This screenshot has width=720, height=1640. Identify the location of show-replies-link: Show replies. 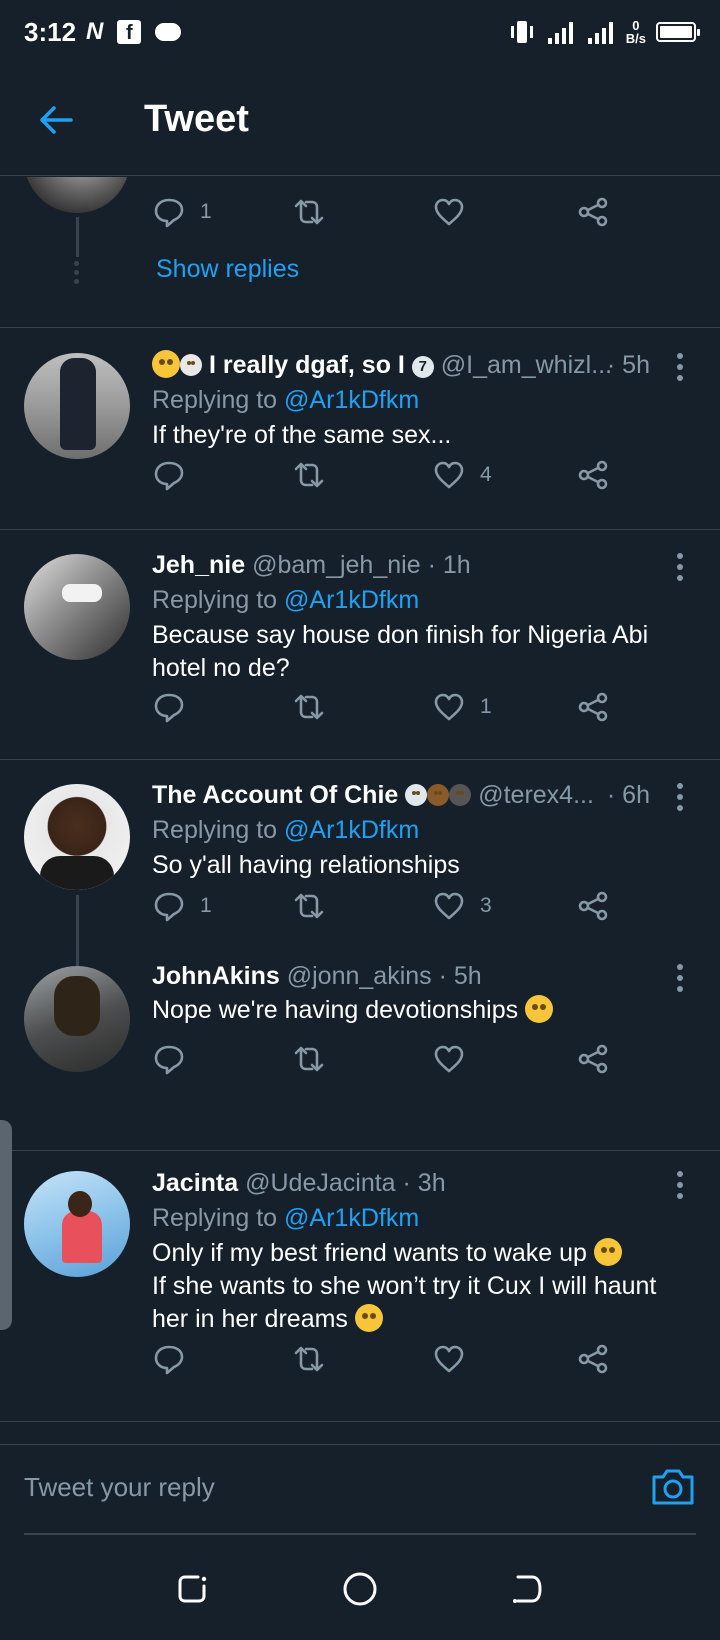
(227, 269).